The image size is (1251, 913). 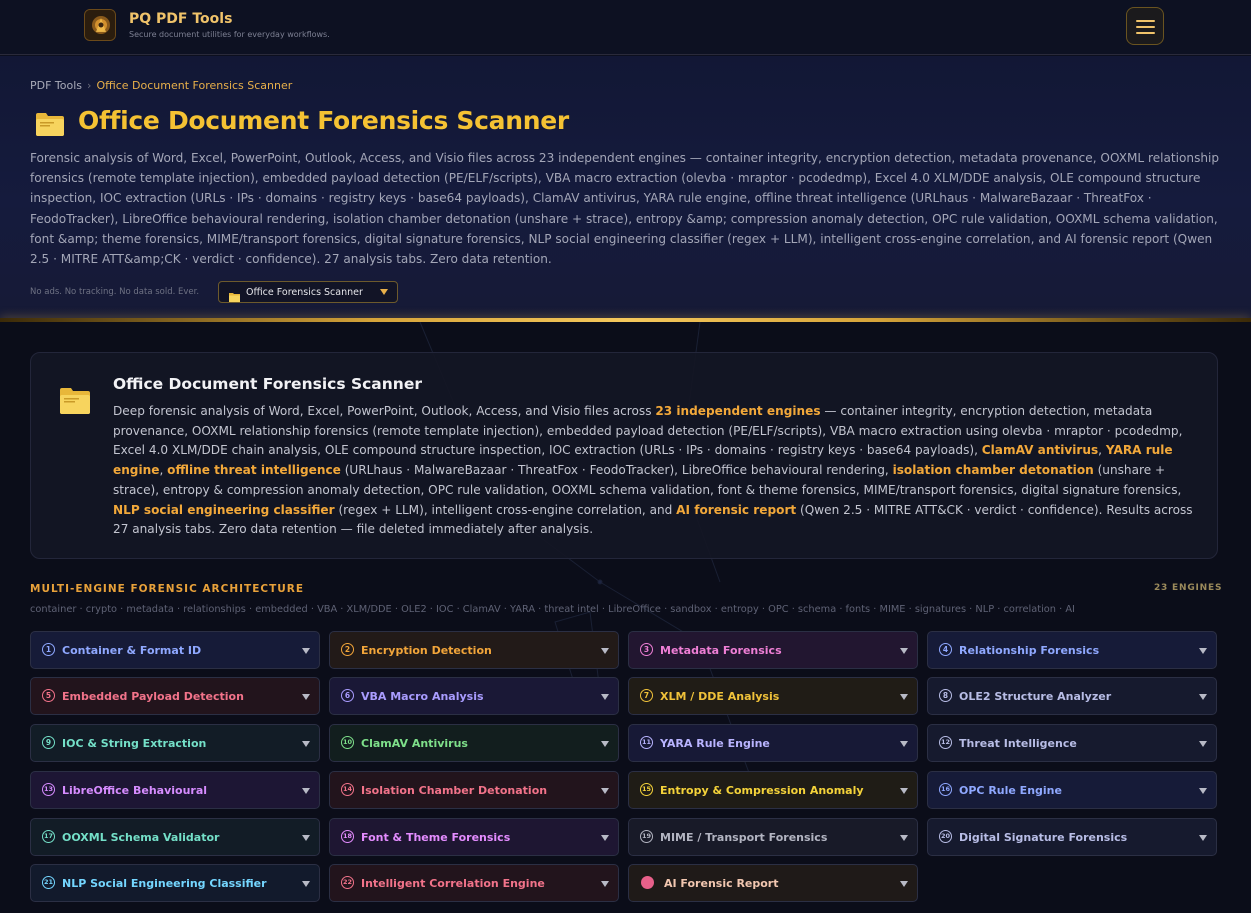 What do you see at coordinates (945, 742) in the screenshot?
I see `engine-number-badge: 12` at bounding box center [945, 742].